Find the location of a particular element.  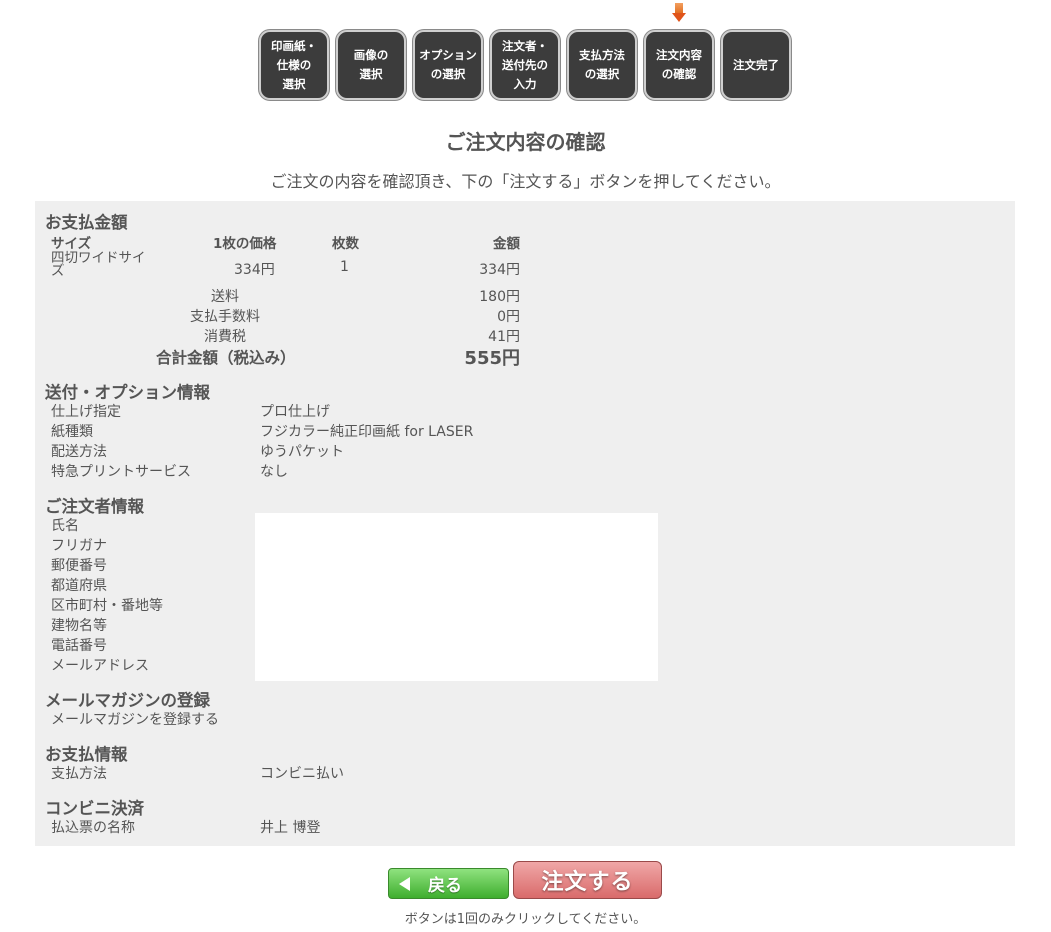

payment-method-value: コンビニ払い is located at coordinates (302, 774).